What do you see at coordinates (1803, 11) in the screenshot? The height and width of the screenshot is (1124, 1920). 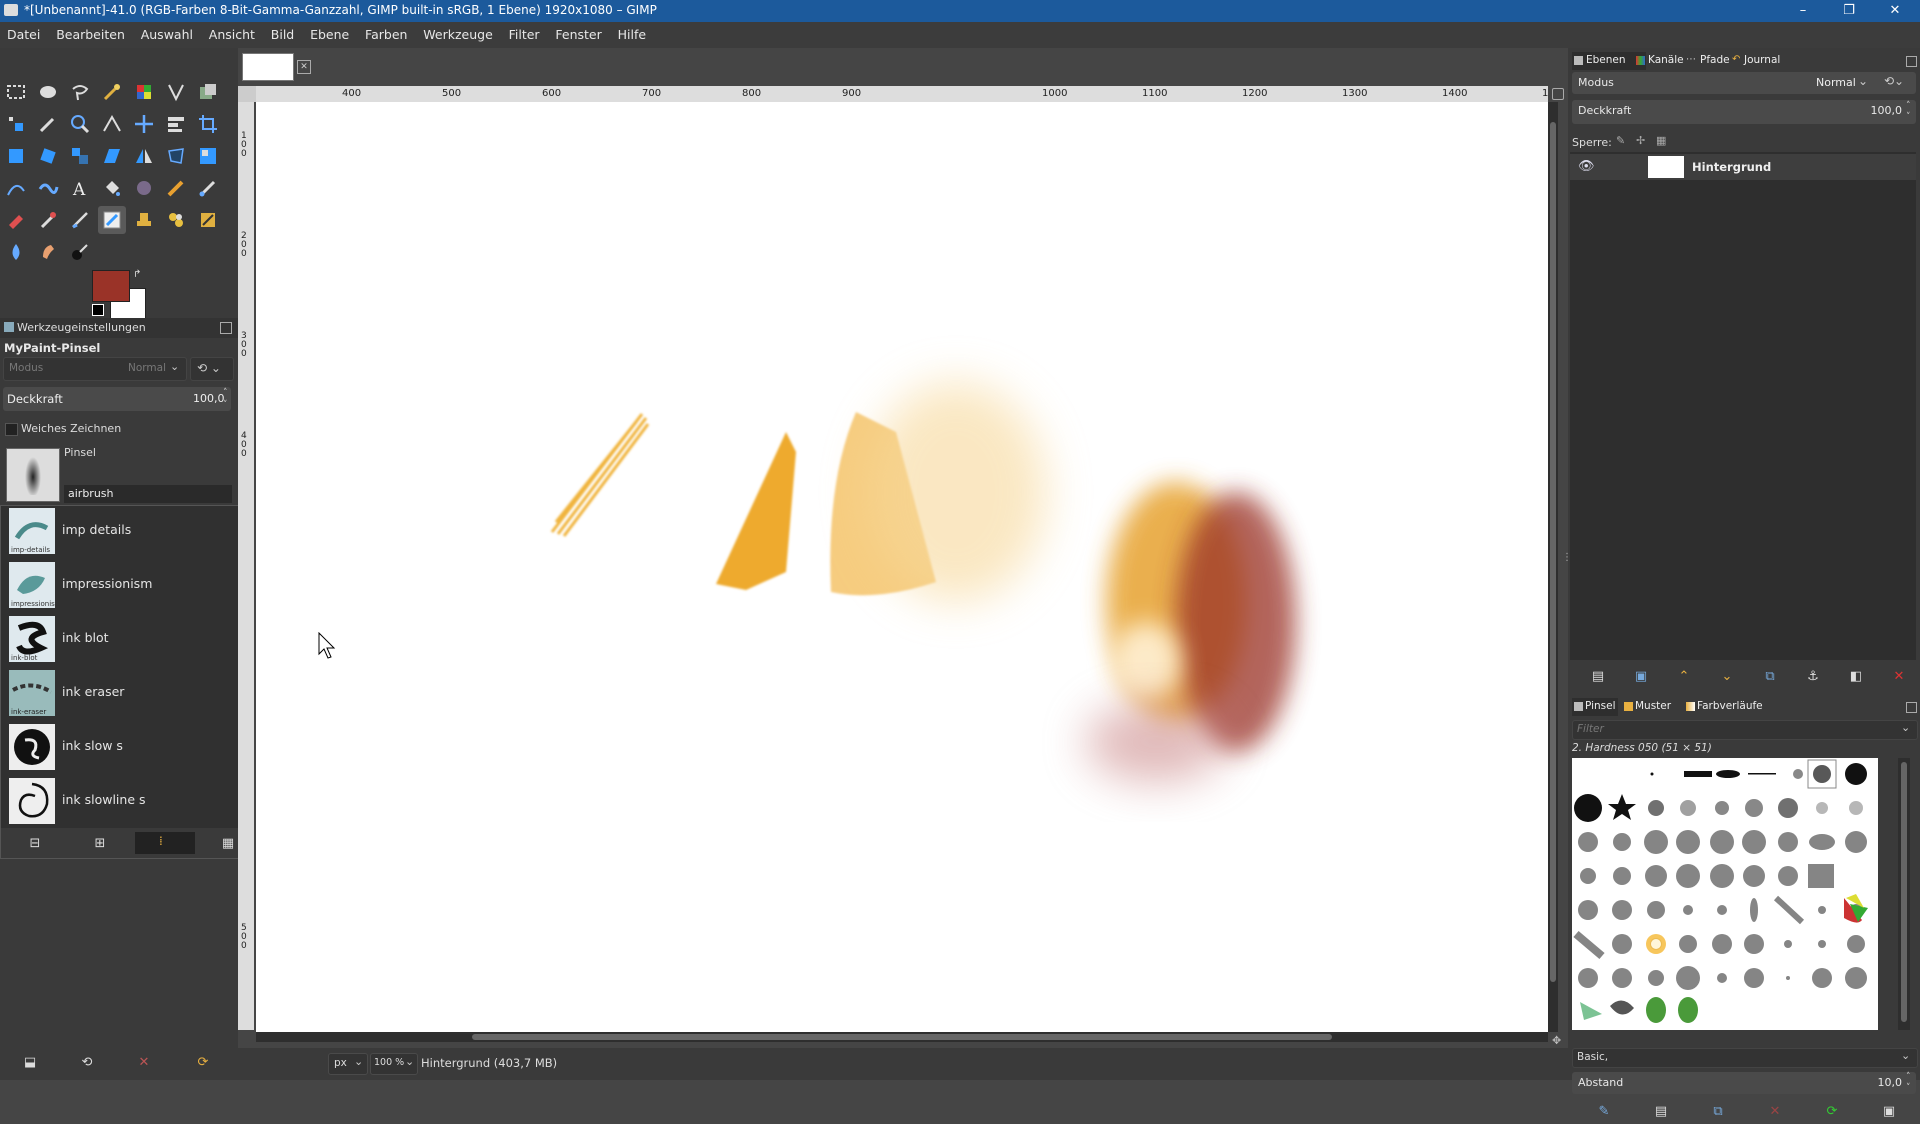 I see `minimize-button: –` at bounding box center [1803, 11].